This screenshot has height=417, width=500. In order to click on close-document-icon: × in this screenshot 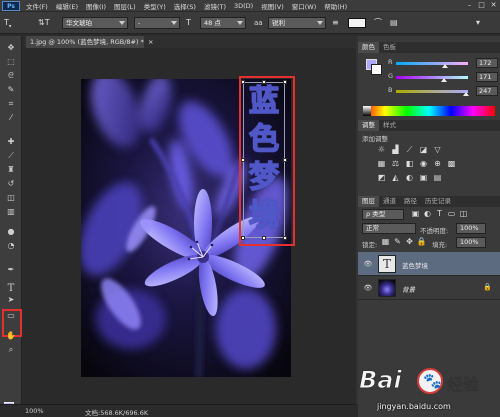, I will do `click(150, 42)`.